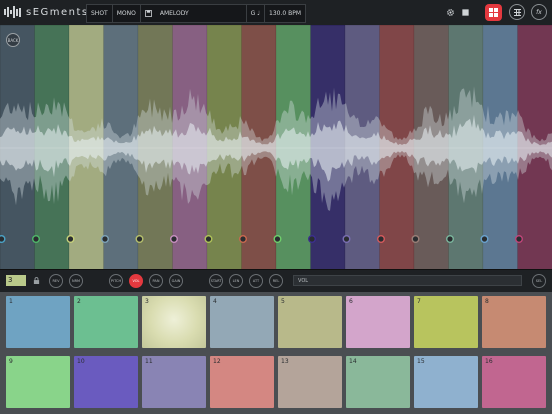  Describe the element at coordinates (81, 361) in the screenshot. I see `pad-number: 10` at that location.